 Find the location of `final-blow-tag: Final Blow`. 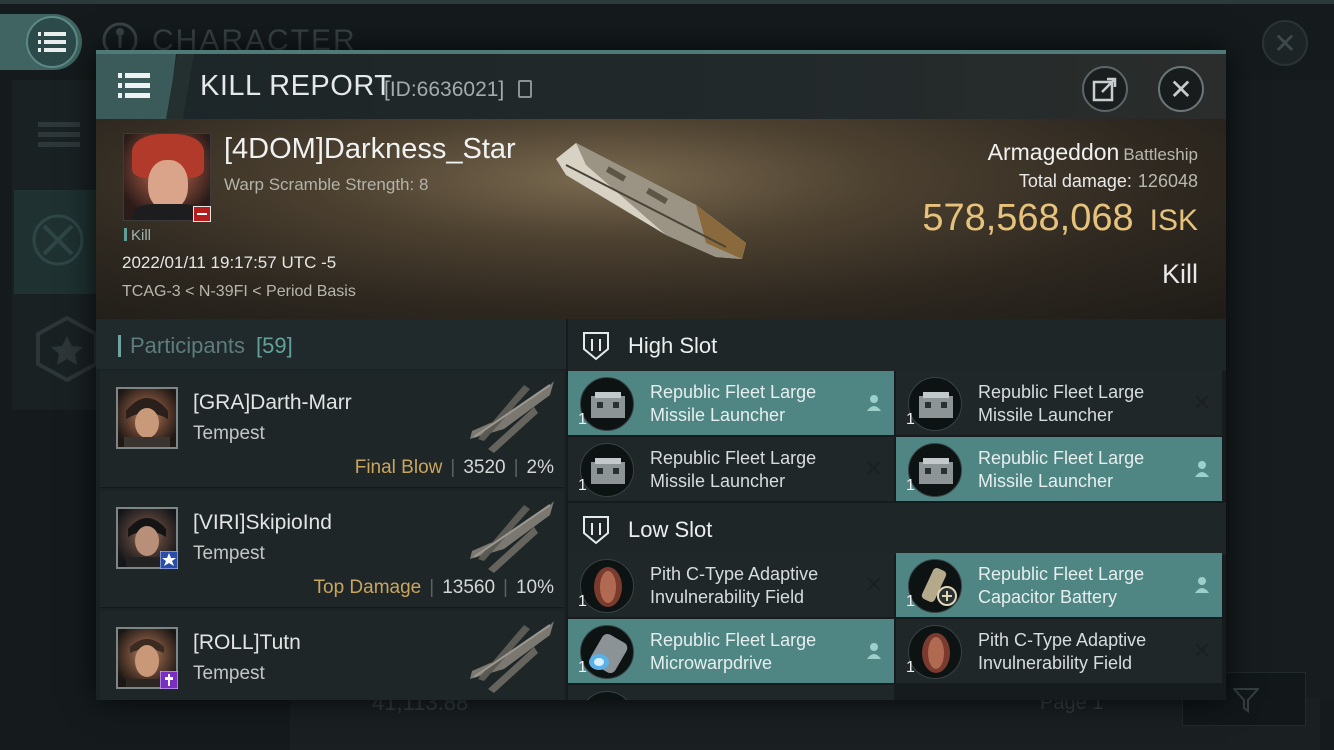

final-blow-tag: Final Blow is located at coordinates (398, 467).